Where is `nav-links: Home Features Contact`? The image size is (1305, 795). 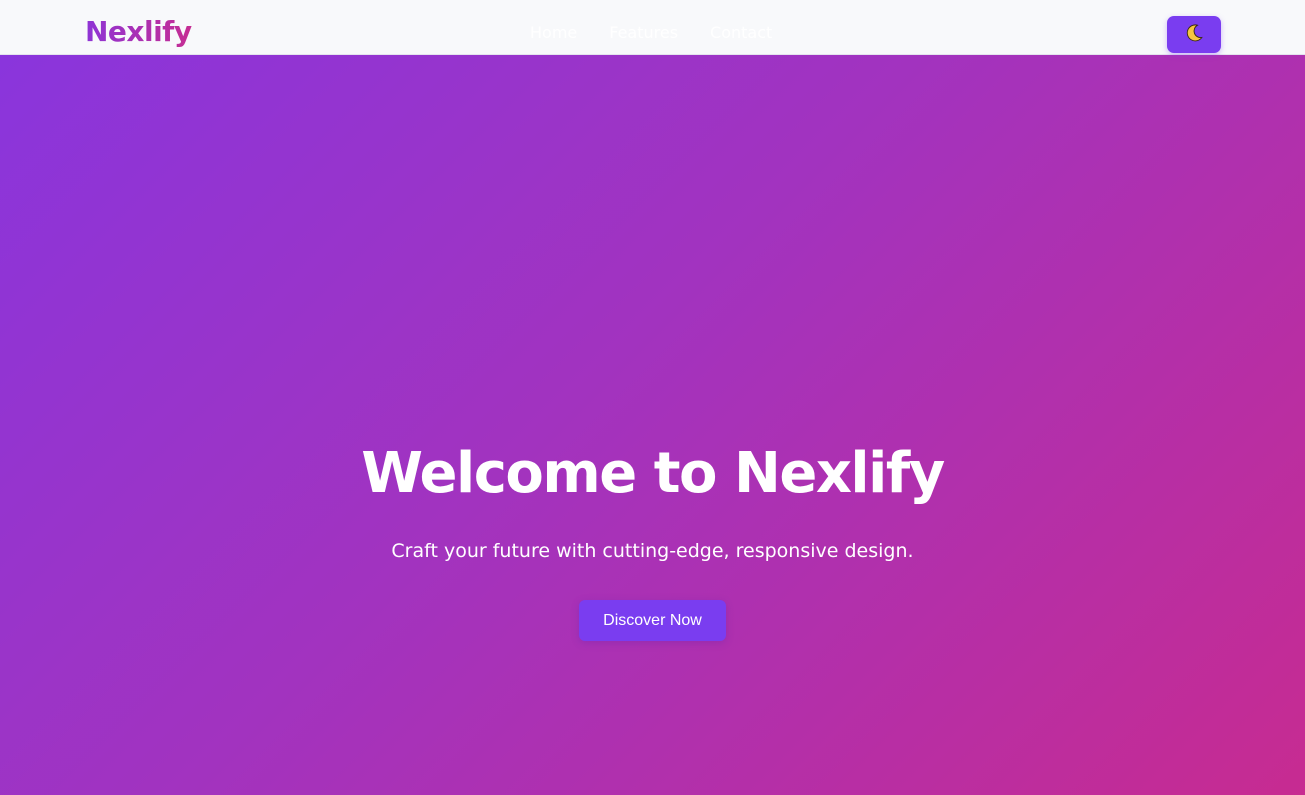 nav-links: Home Features Contact is located at coordinates (651, 33).